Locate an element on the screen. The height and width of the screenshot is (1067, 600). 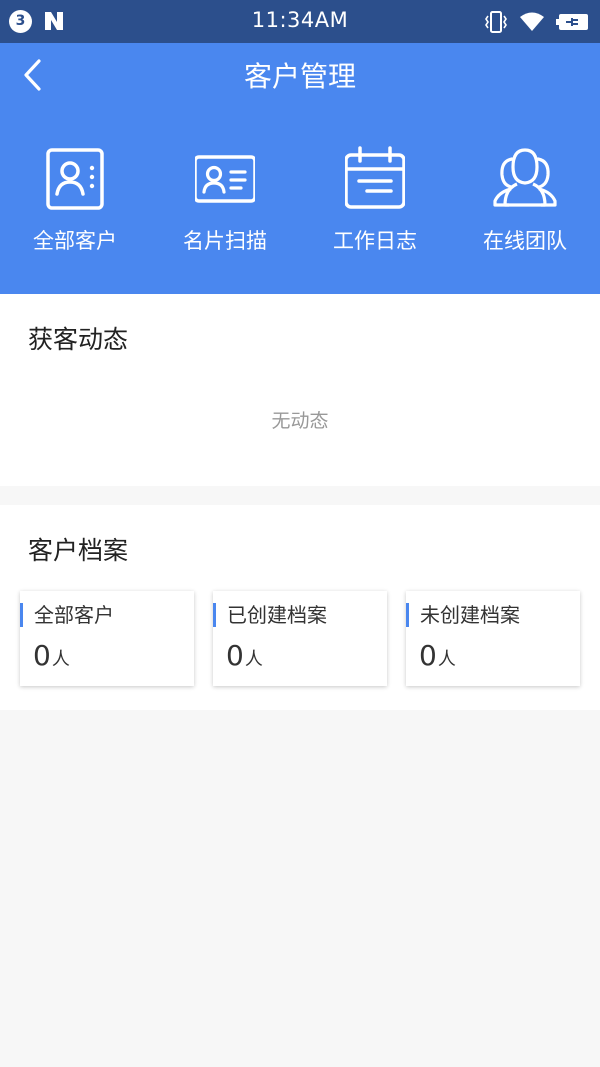
stat-all-customers: 全部客户 0人 is located at coordinates (107, 638).